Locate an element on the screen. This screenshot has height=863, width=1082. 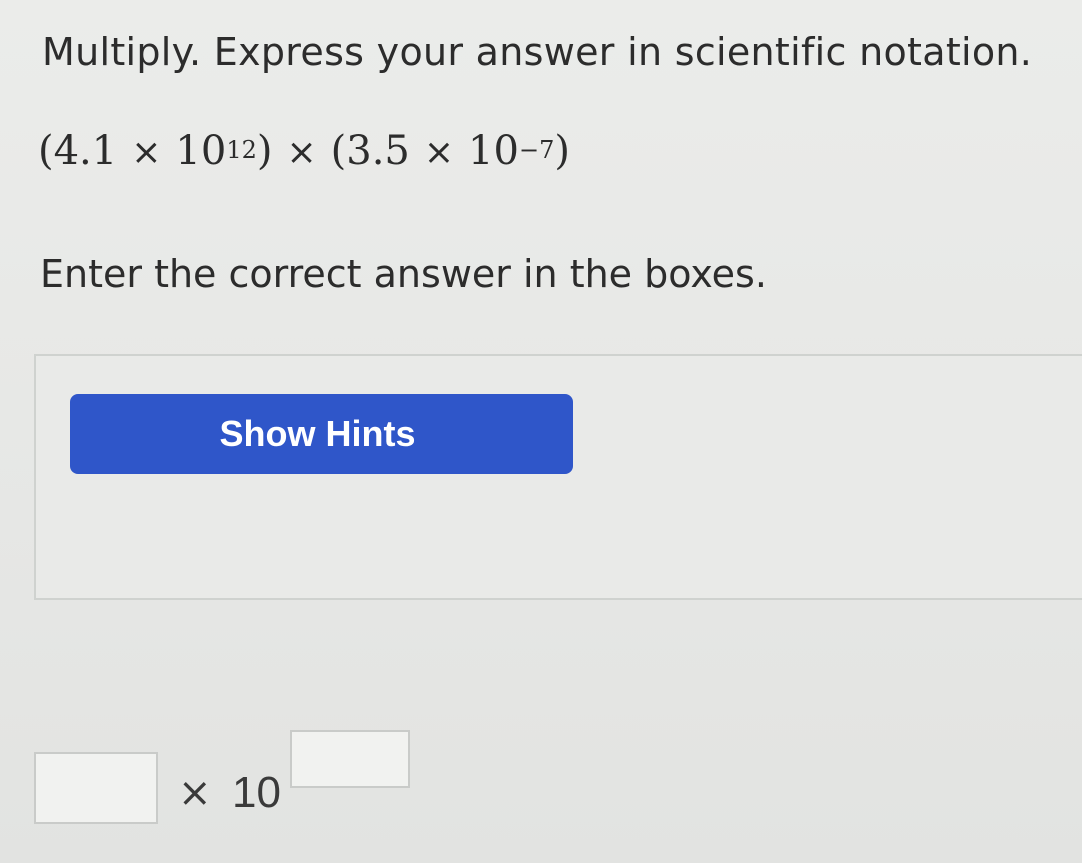
times-symbol: × is located at coordinates (146, 152).